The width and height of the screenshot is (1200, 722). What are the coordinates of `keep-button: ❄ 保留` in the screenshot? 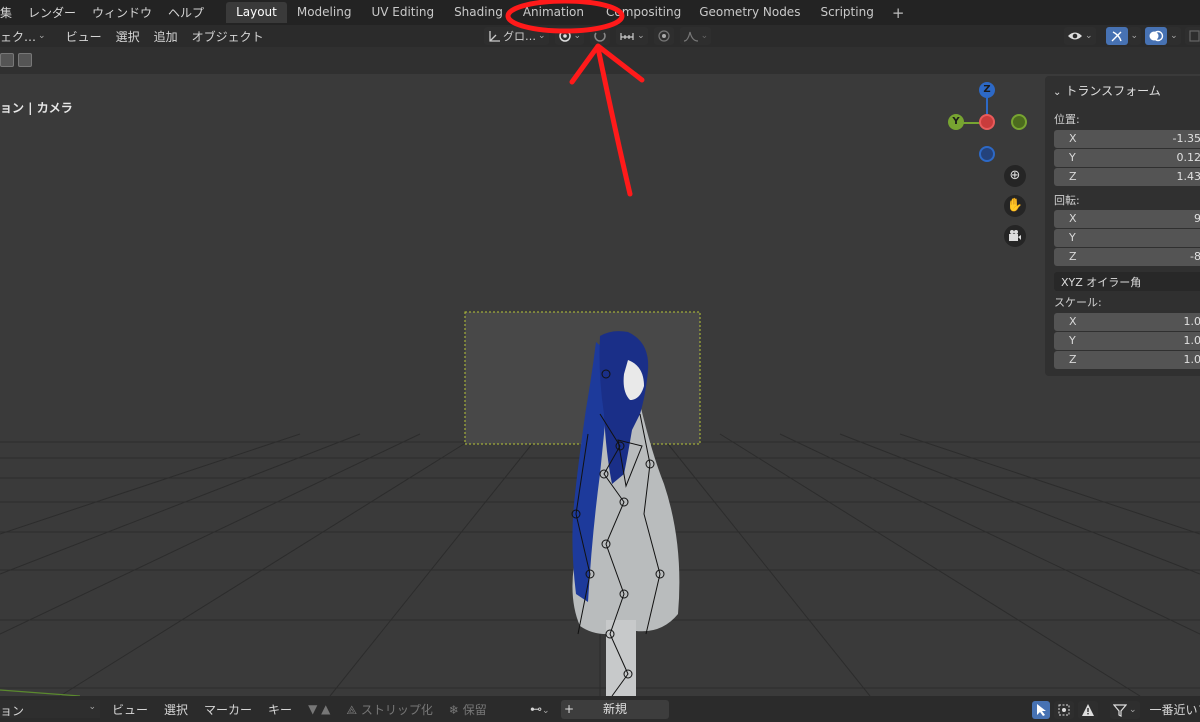 It's located at (468, 709).